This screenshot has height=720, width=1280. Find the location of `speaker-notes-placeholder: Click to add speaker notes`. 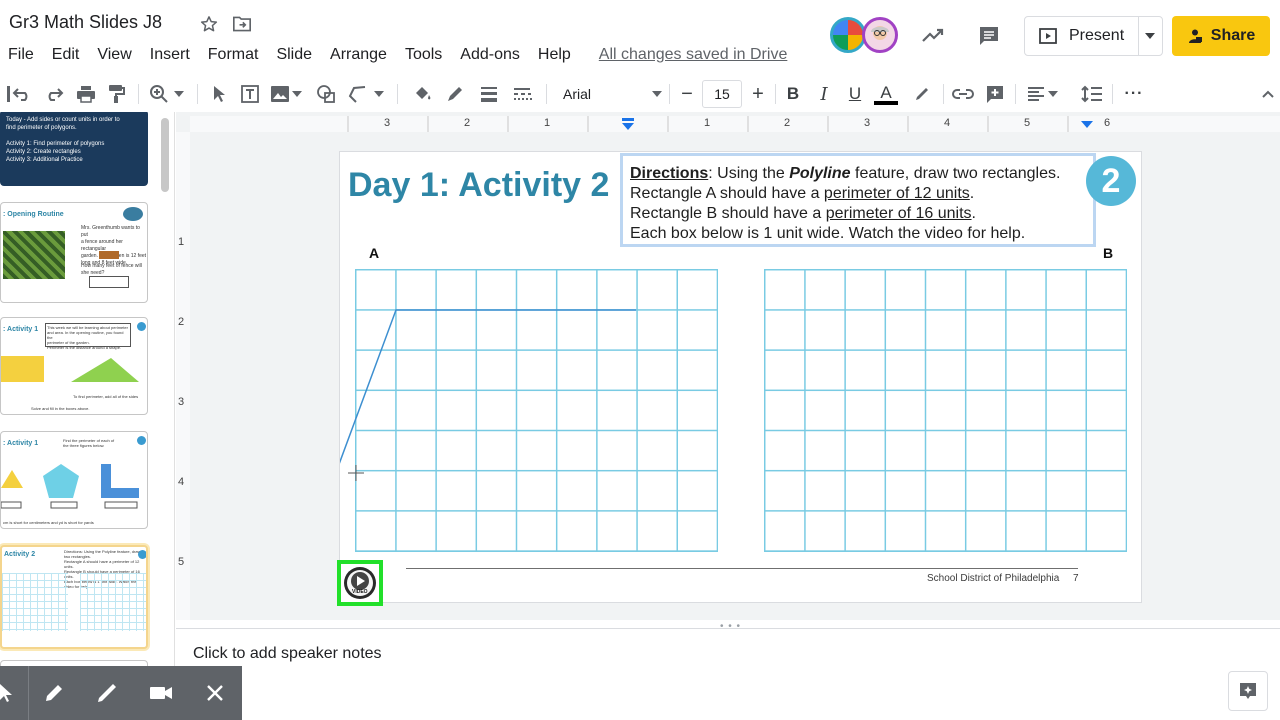

speaker-notes-placeholder: Click to add speaker notes is located at coordinates (287, 654).